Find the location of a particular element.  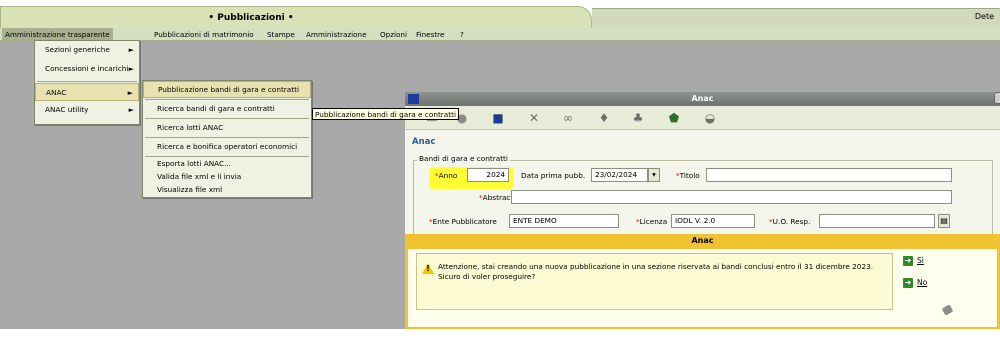

titolo-input is located at coordinates (829, 175).